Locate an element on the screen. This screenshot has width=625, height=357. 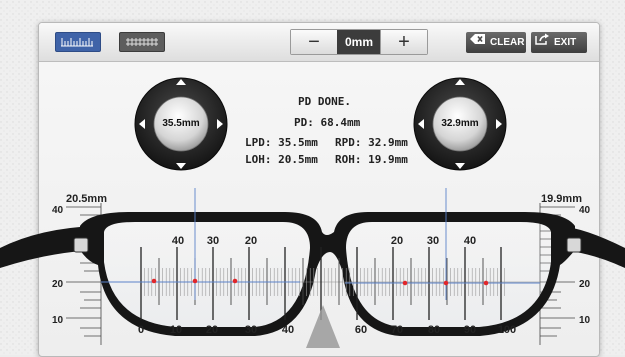
lpd-value: LPD: 35.5mm is located at coordinates (281, 142).